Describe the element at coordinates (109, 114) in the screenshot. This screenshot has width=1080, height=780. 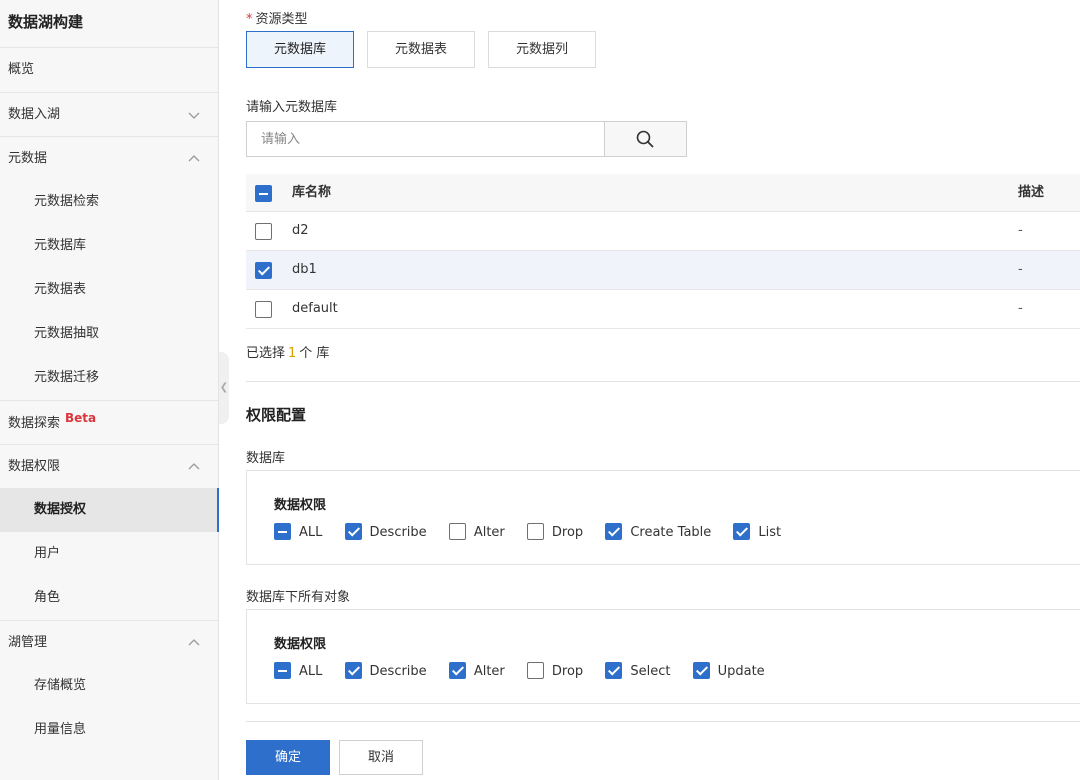
I see `sidebar-item-data-ingestion: 数据入湖` at that location.